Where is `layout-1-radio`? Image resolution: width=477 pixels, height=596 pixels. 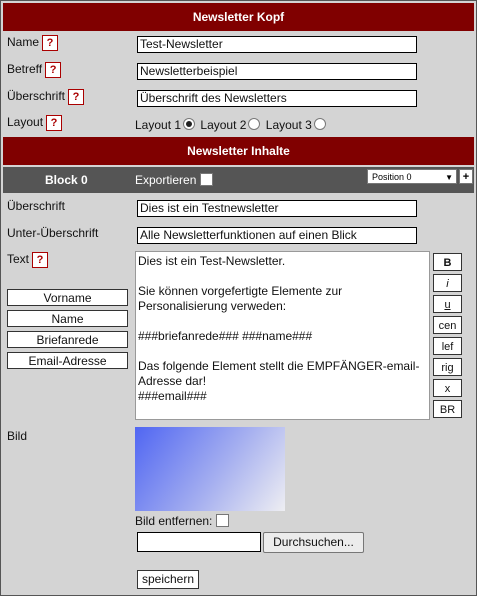
layout-1-radio is located at coordinates (189, 124).